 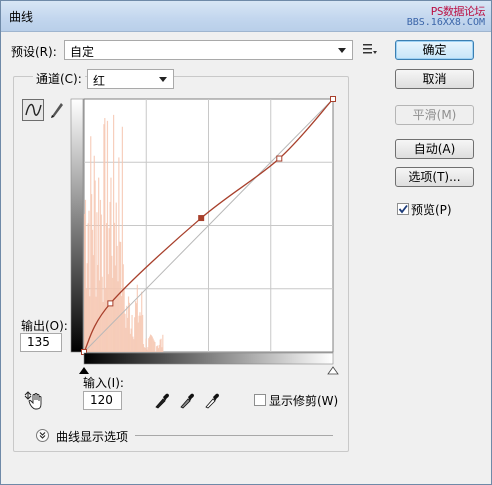 I want to click on preset-label: 预设(R):, so click(x=34, y=52).